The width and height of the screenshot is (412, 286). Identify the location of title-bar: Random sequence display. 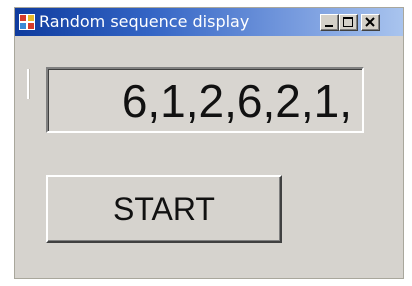
(209, 22).